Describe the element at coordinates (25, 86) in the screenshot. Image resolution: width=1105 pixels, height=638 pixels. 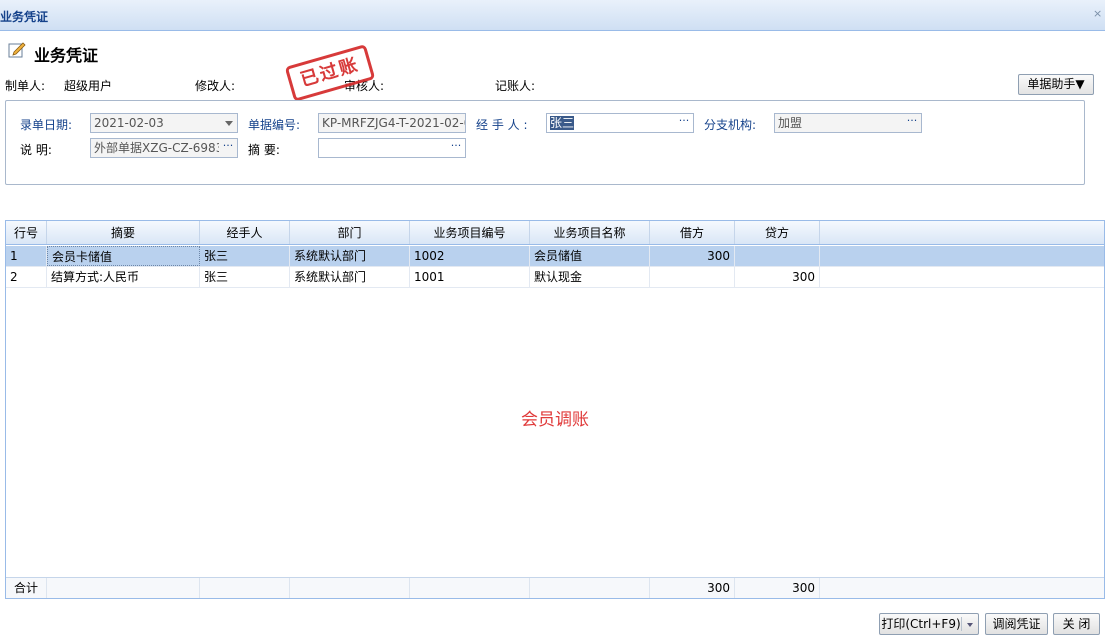
I see `creator-label: 制单人:` at that location.